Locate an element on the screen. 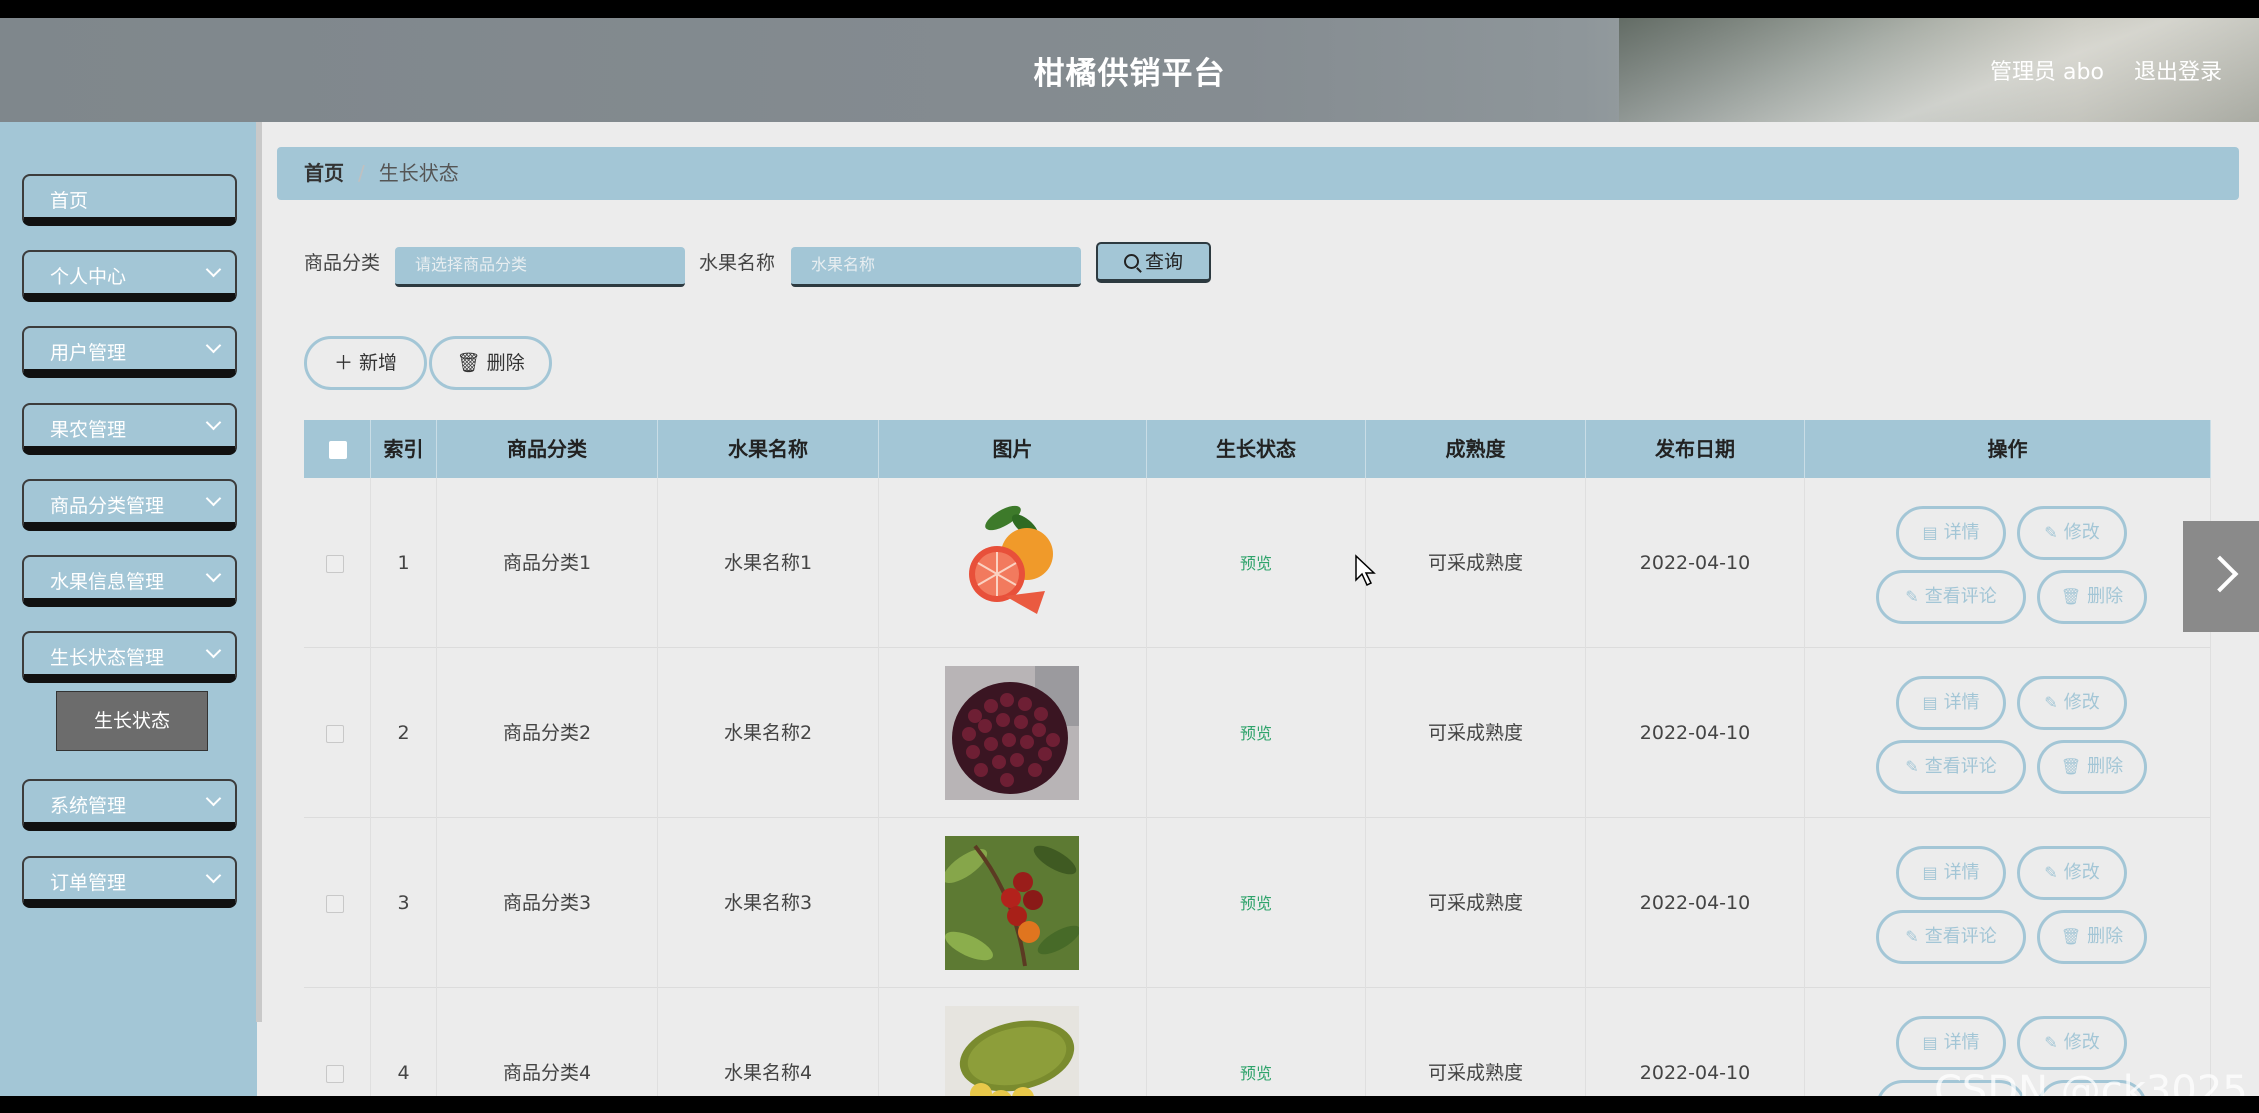 This screenshot has width=2259, height=1113. sidebar-scrollbar is located at coordinates (259, 572).